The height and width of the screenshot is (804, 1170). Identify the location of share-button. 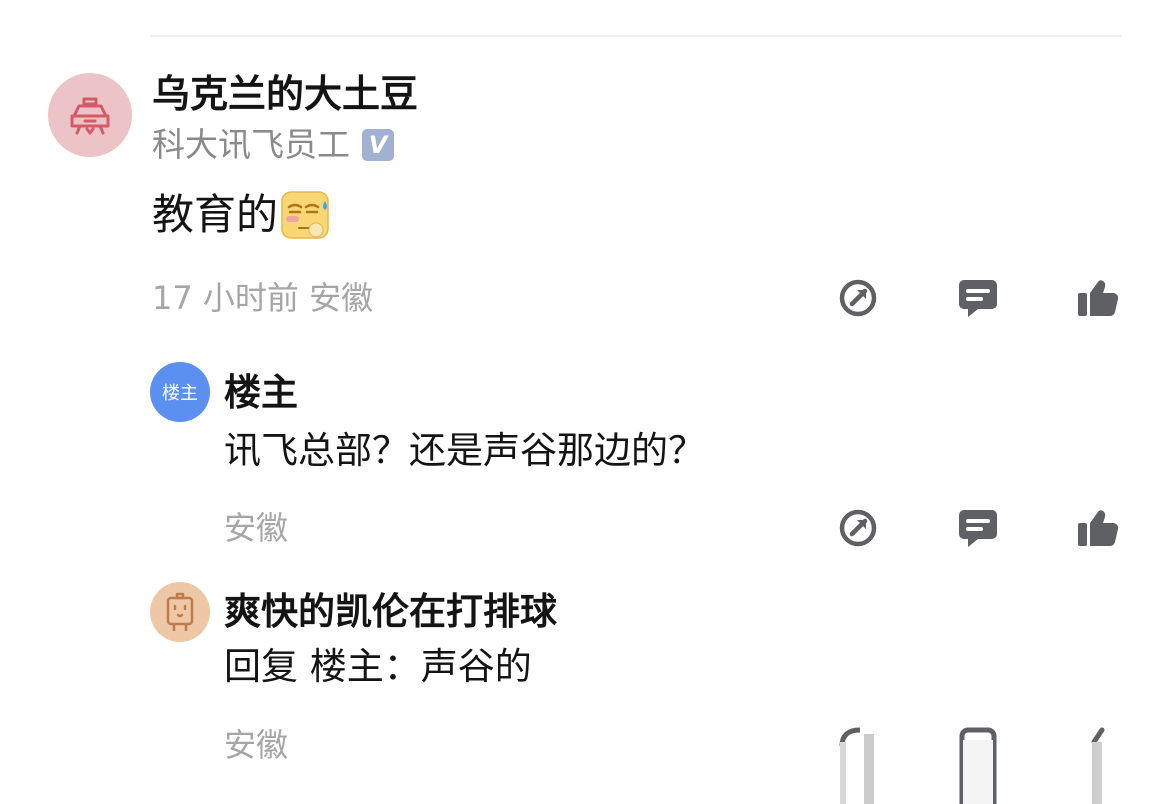
(858, 298).